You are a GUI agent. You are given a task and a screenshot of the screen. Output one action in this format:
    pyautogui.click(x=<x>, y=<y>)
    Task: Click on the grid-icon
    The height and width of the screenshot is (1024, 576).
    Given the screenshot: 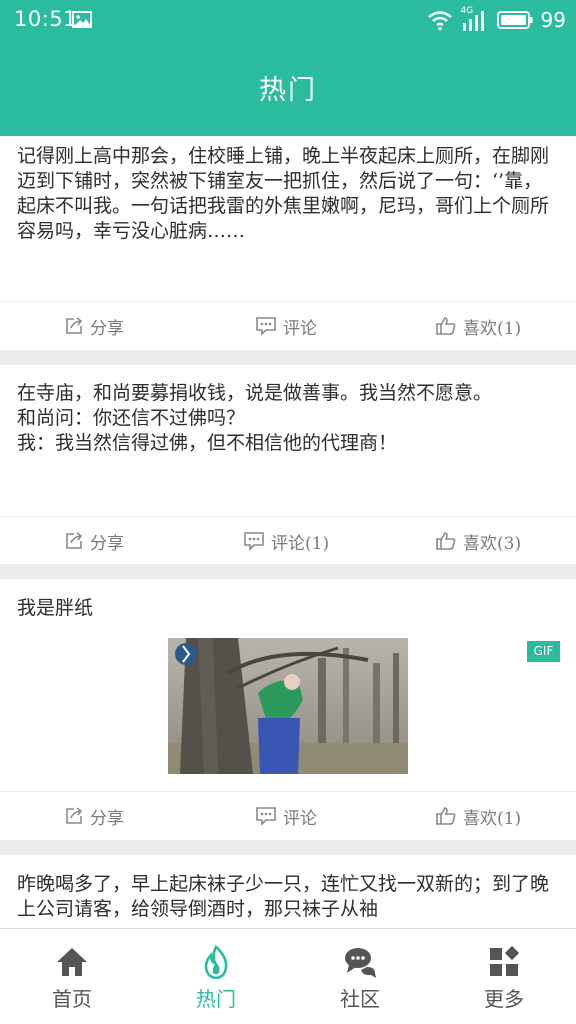 What is the action you would take?
    pyautogui.click(x=505, y=960)
    